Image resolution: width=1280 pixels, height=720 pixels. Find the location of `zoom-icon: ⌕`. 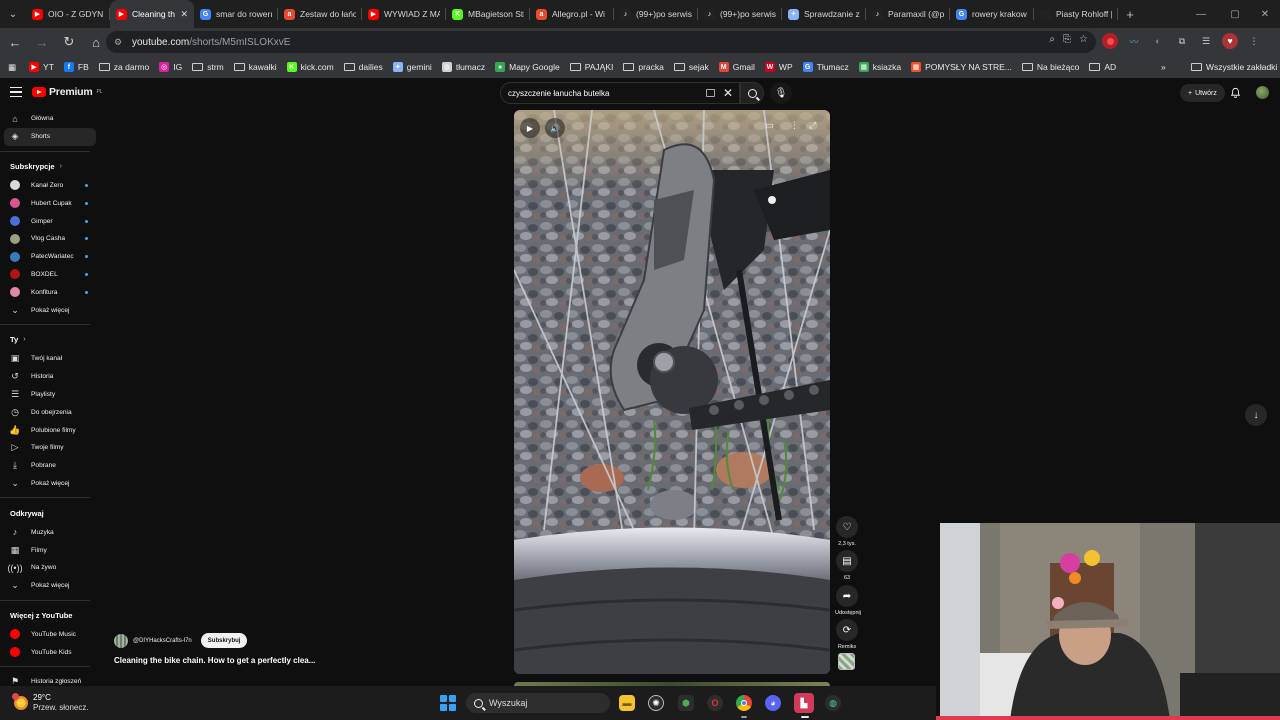

zoom-icon: ⌕ is located at coordinates (1052, 39).